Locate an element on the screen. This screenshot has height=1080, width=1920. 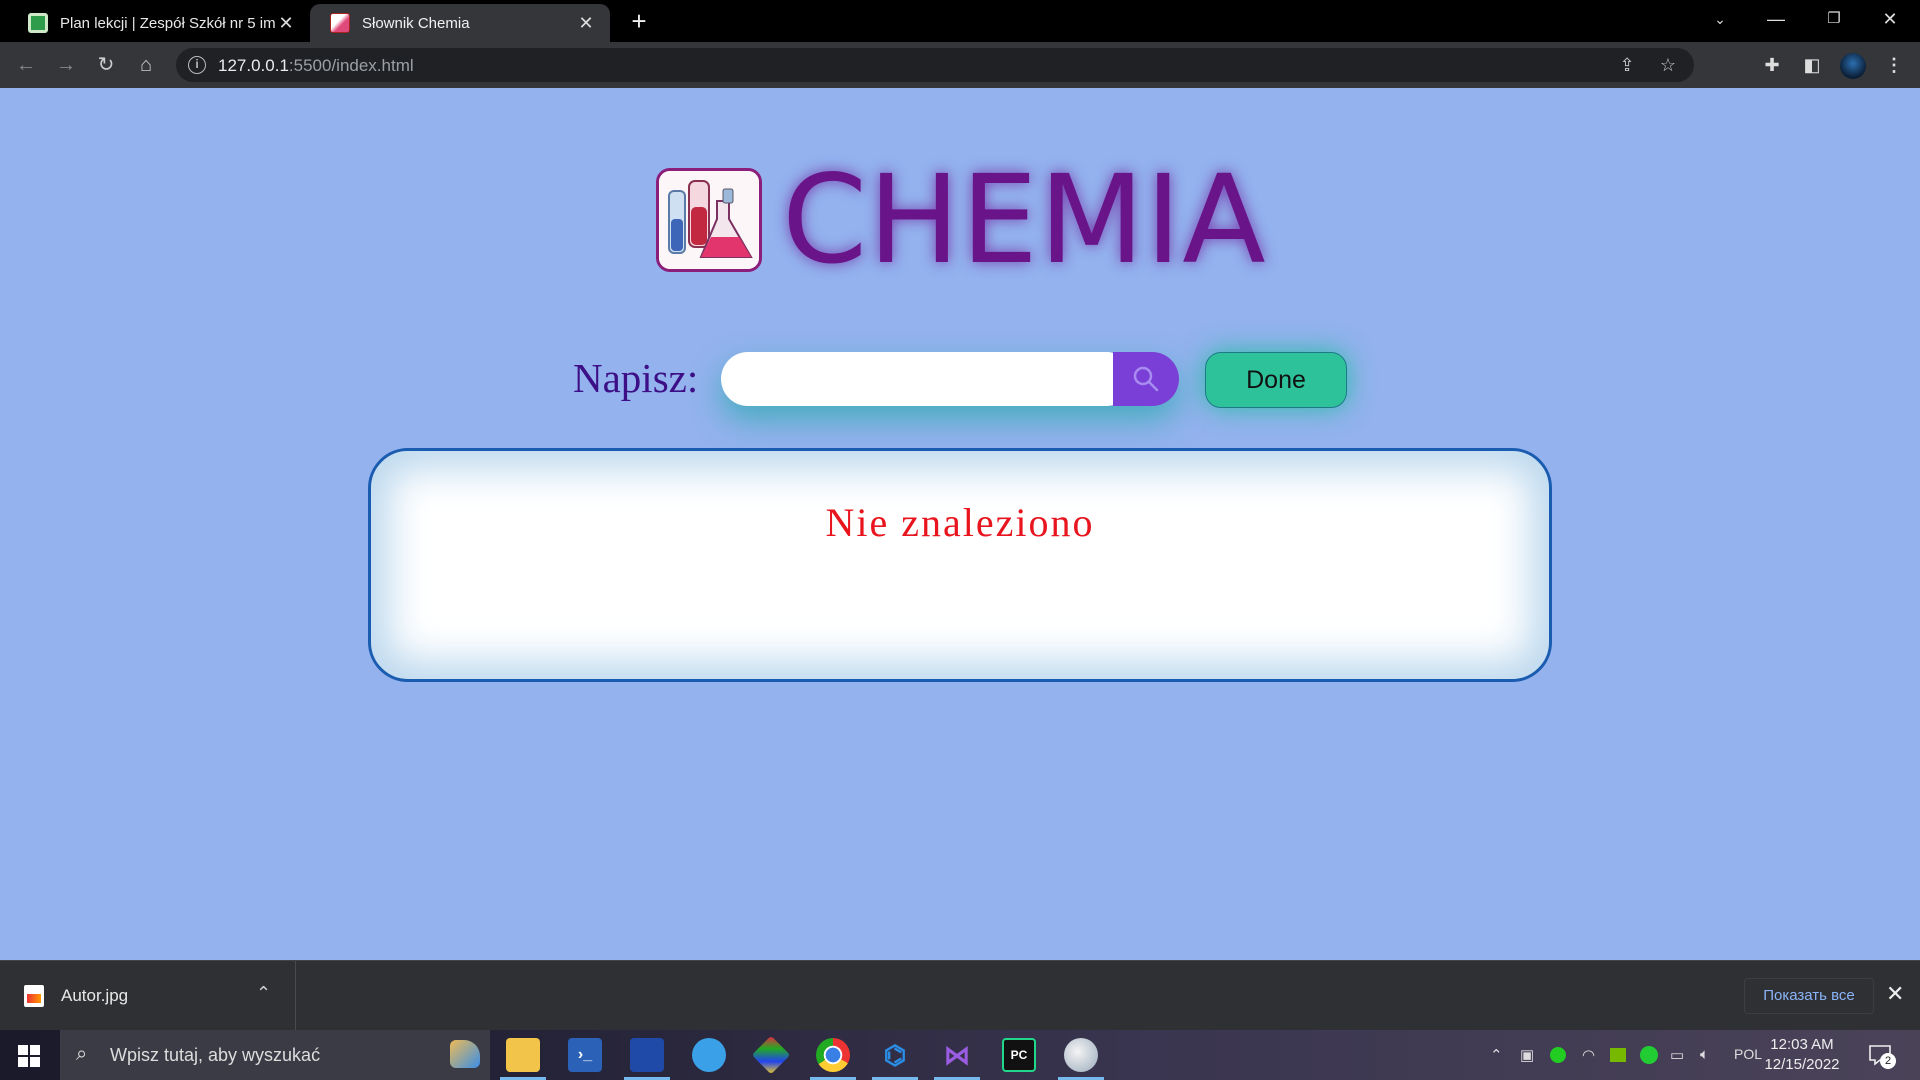
taskbar-search-text: Wpisz tutaj, aby wyszukać is located at coordinates (215, 1055).